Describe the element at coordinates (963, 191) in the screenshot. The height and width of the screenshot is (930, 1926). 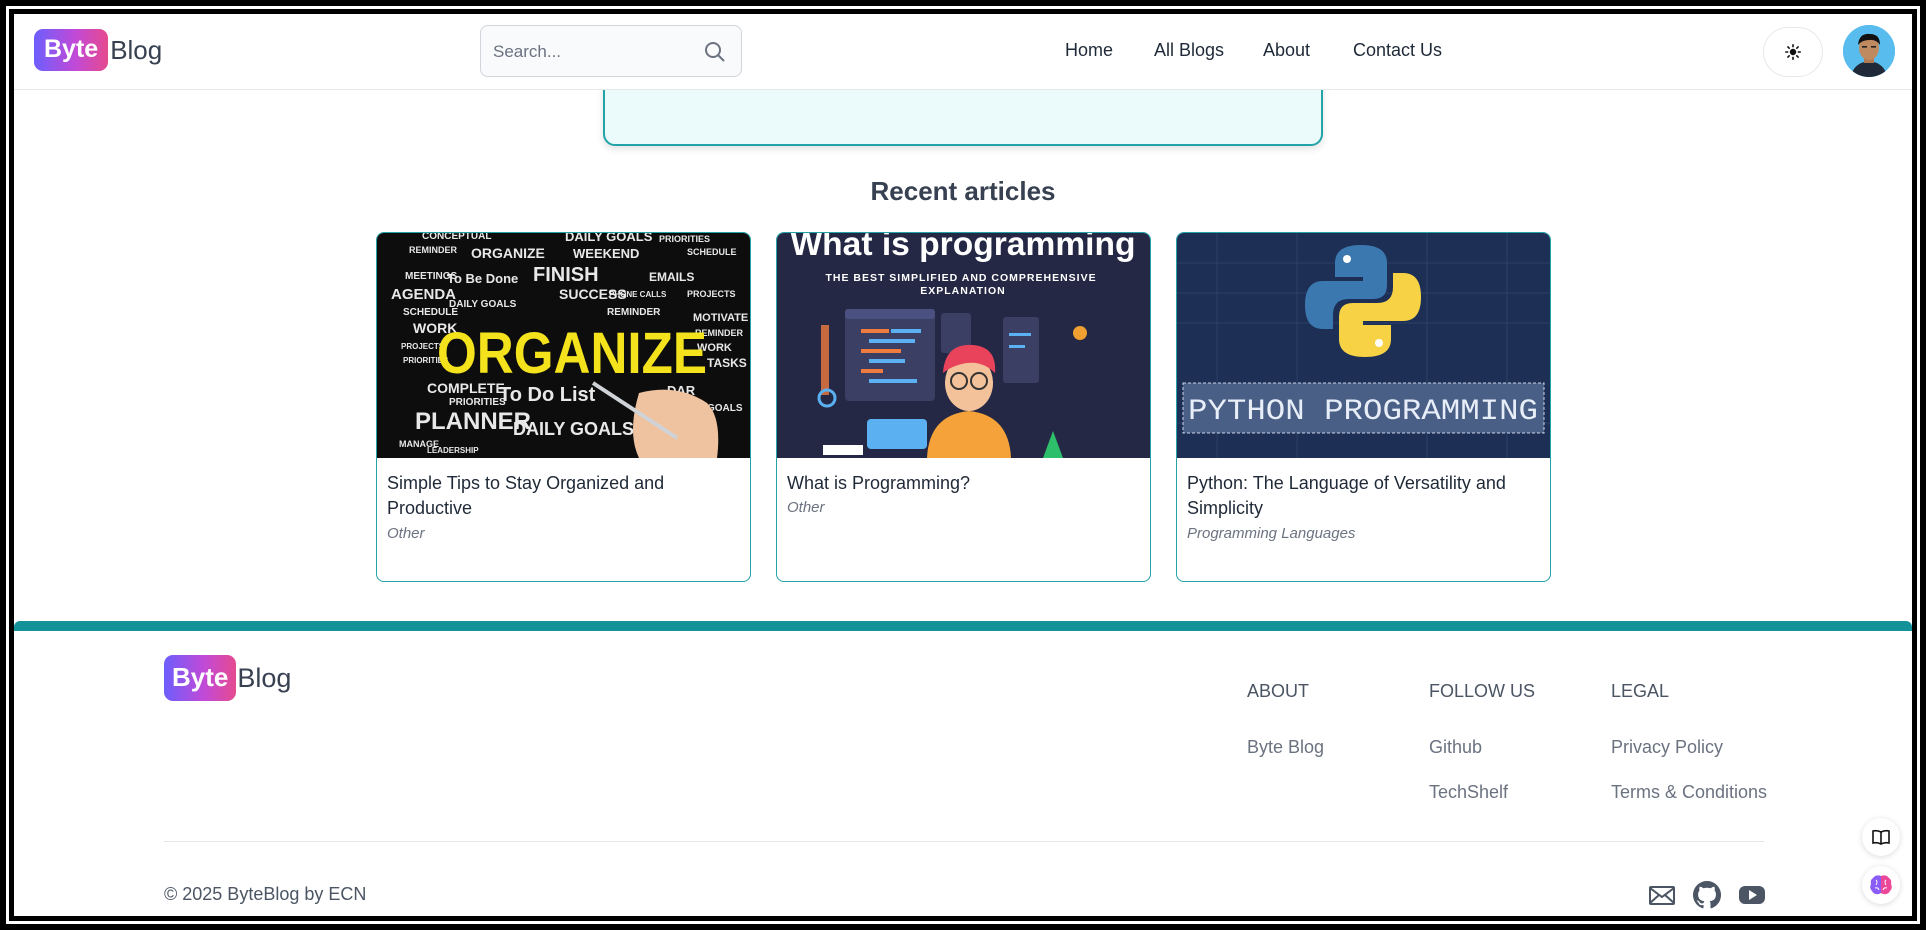
I see `recent-articles-heading: Recent articles` at that location.